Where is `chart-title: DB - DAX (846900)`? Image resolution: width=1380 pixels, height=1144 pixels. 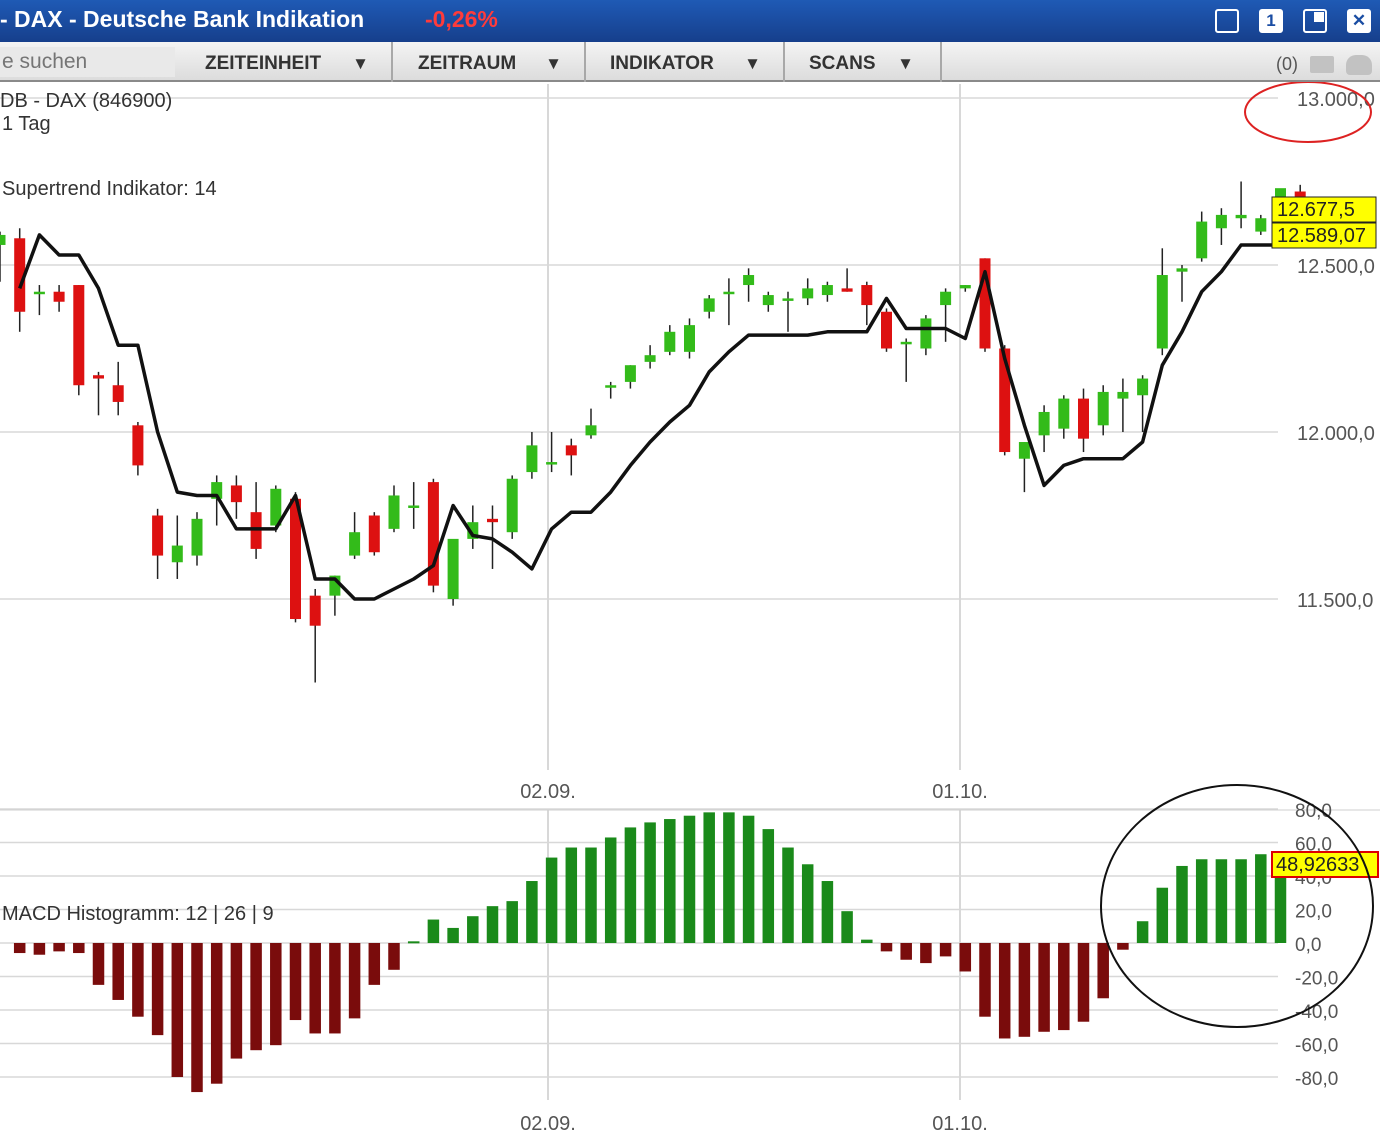
chart-title: DB - DAX (846900) is located at coordinates (86, 101).